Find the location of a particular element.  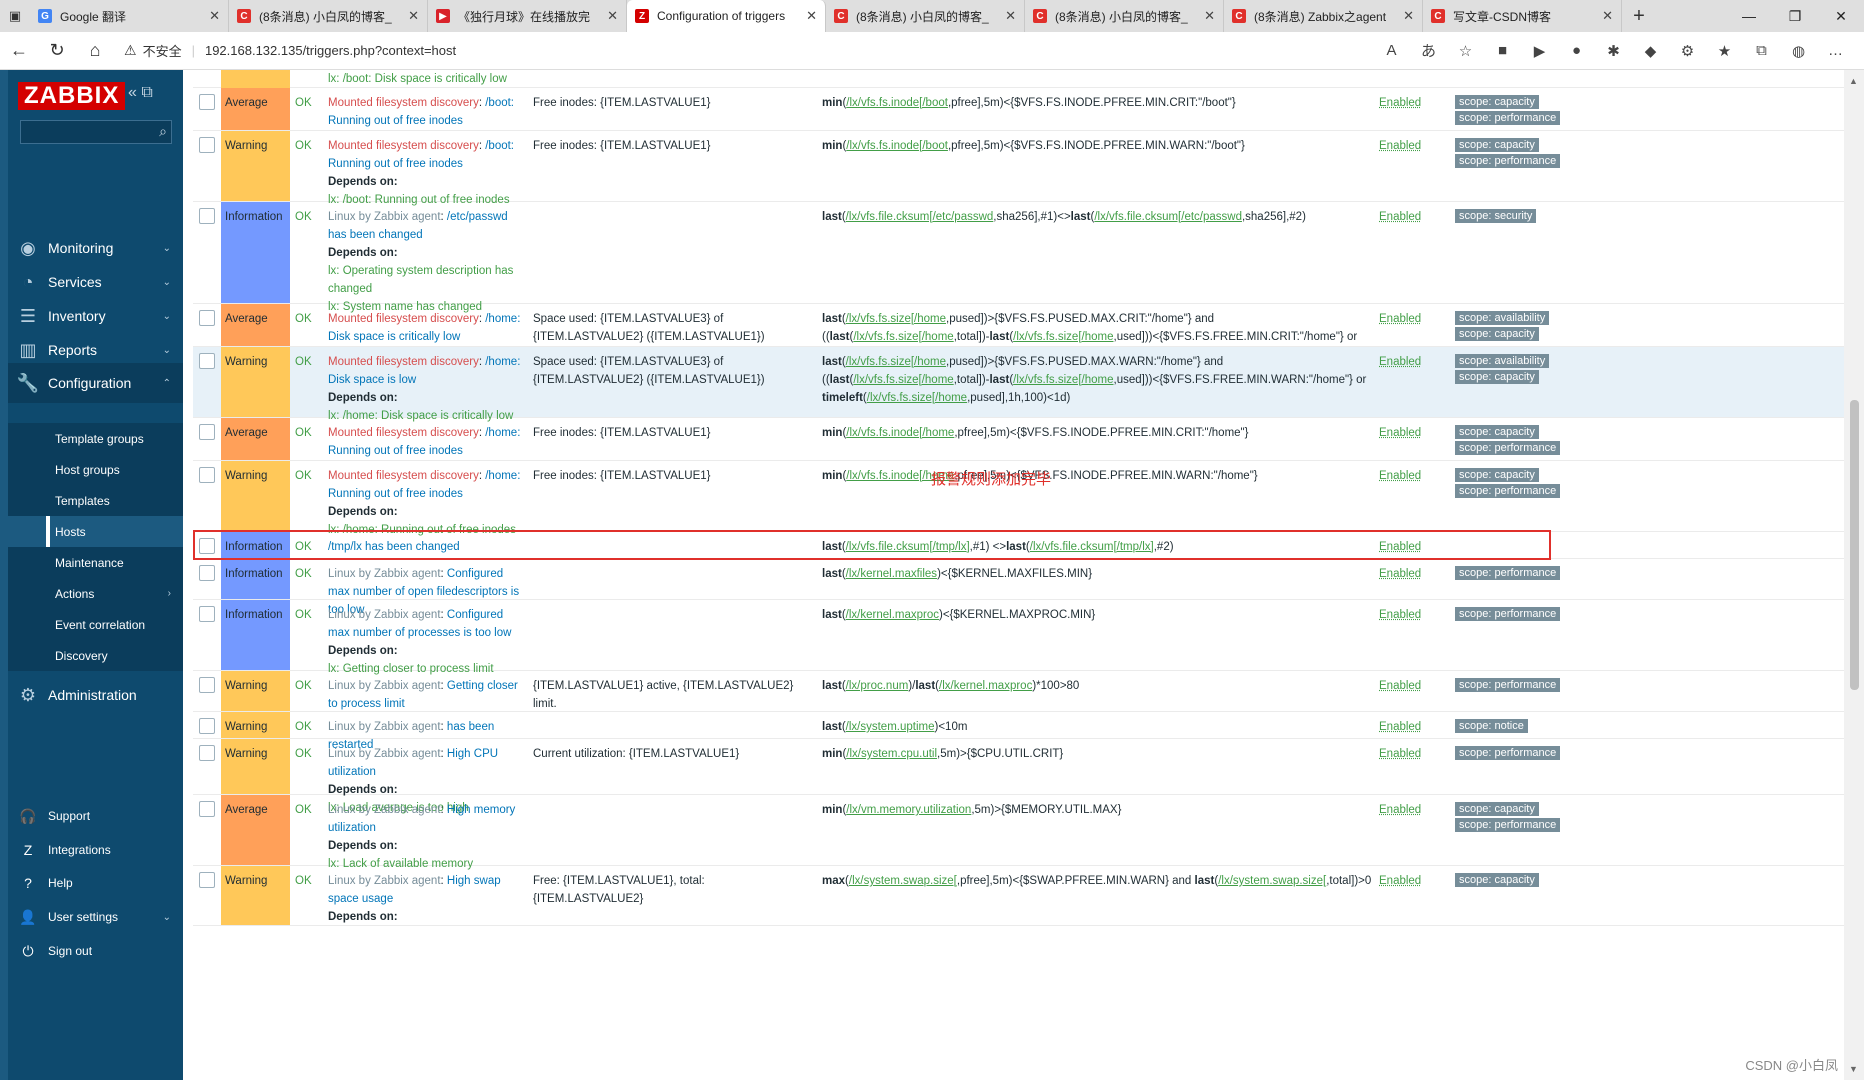

collapse-sidebar-icon: « ⧉ is located at coordinates (140, 93).